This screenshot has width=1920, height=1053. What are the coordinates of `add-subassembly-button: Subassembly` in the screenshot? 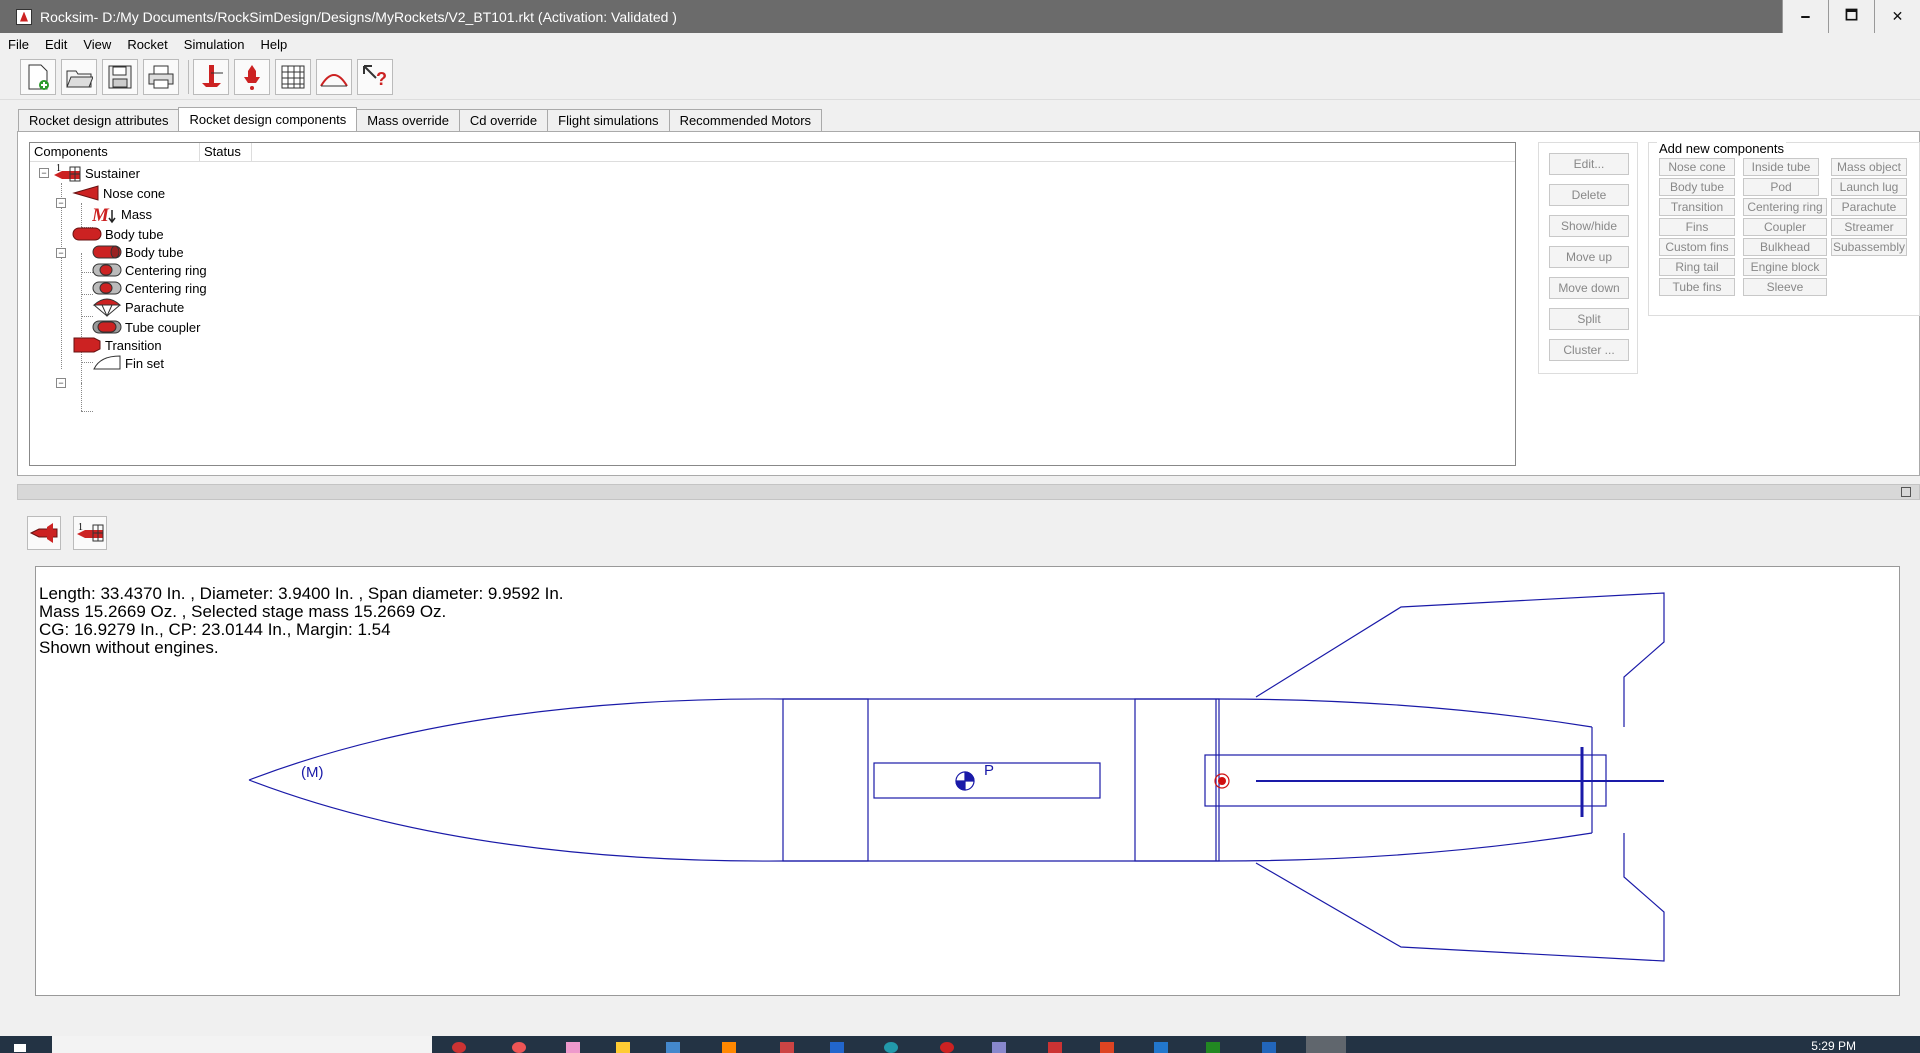 It's located at (1869, 247).